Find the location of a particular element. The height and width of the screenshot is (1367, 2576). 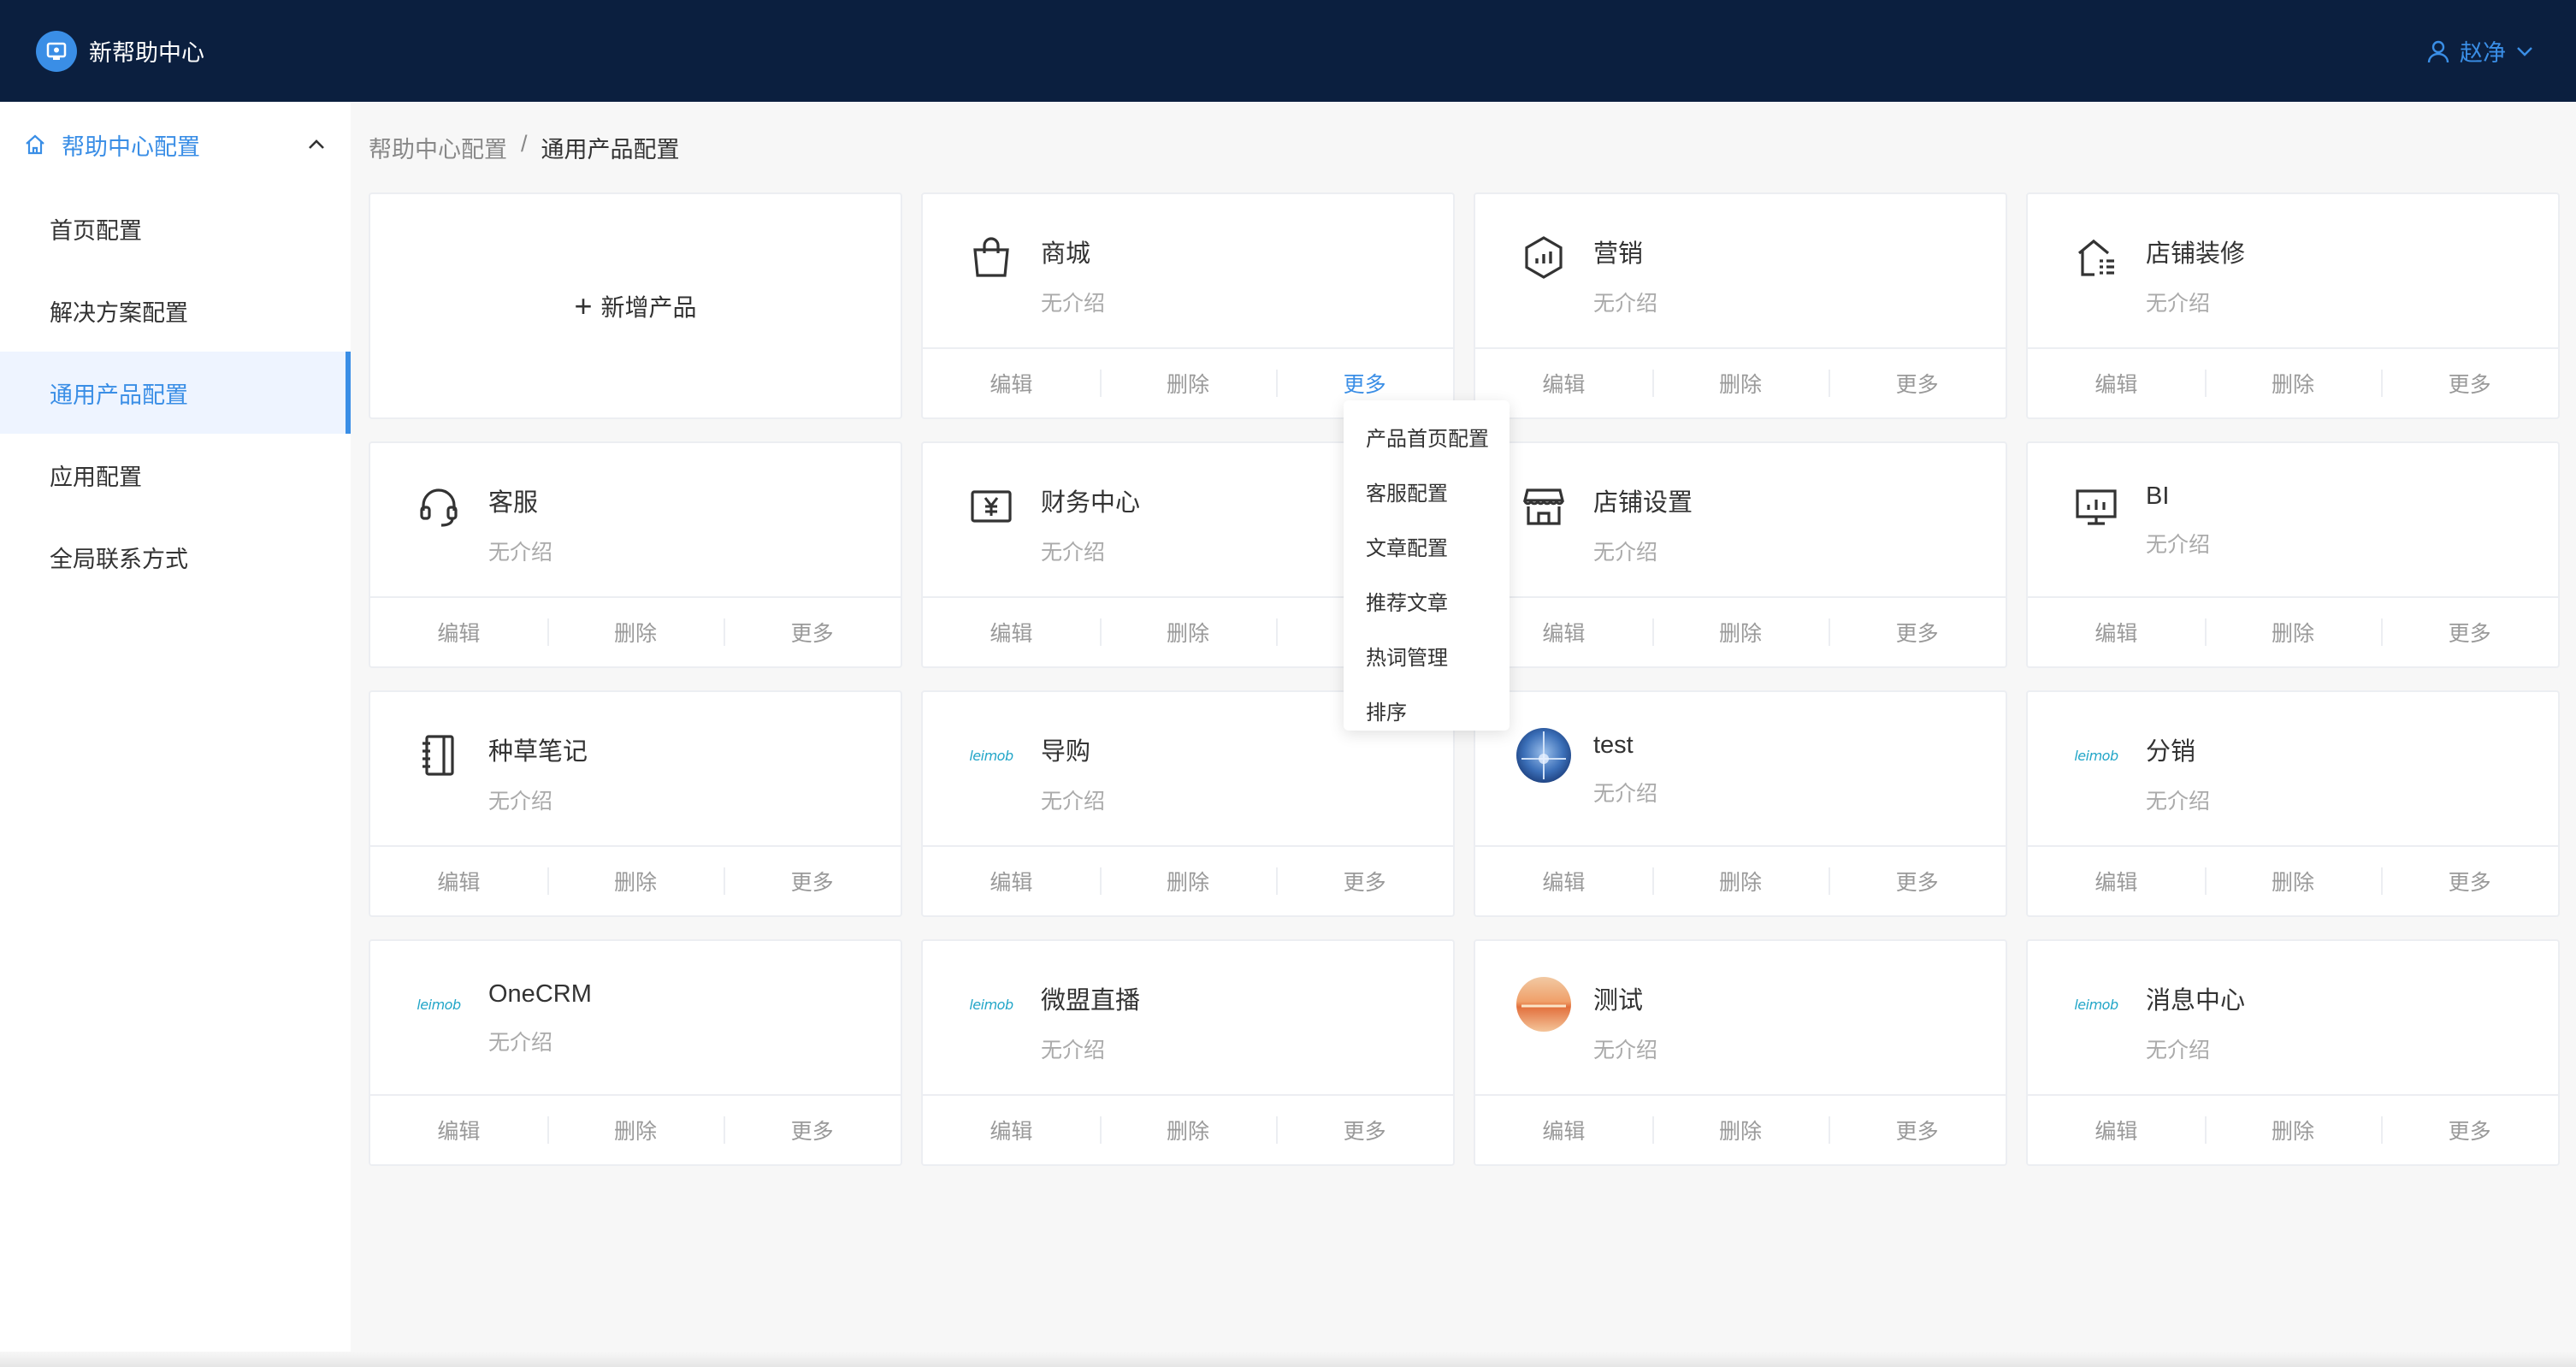

sidebar-group-help-center: 帮助中心配置 is located at coordinates (175, 144).